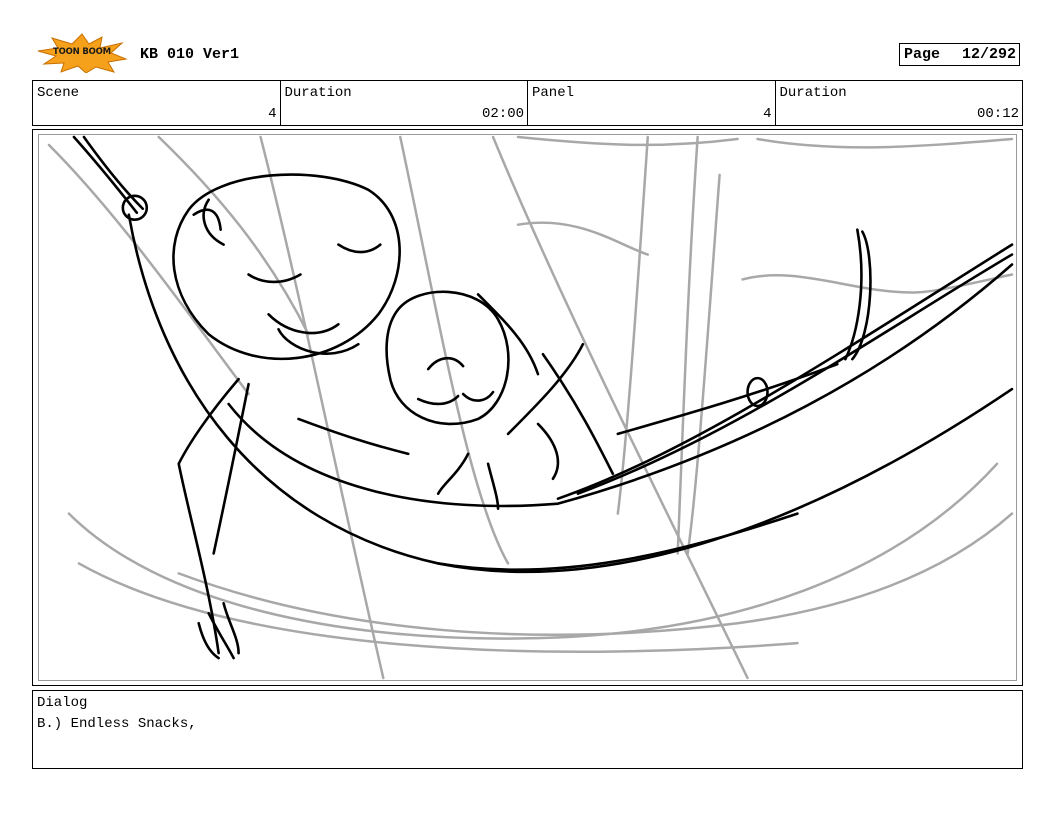 The height and width of the screenshot is (816, 1054). What do you see at coordinates (62, 703) in the screenshot?
I see `dialog-label: Dialog` at bounding box center [62, 703].